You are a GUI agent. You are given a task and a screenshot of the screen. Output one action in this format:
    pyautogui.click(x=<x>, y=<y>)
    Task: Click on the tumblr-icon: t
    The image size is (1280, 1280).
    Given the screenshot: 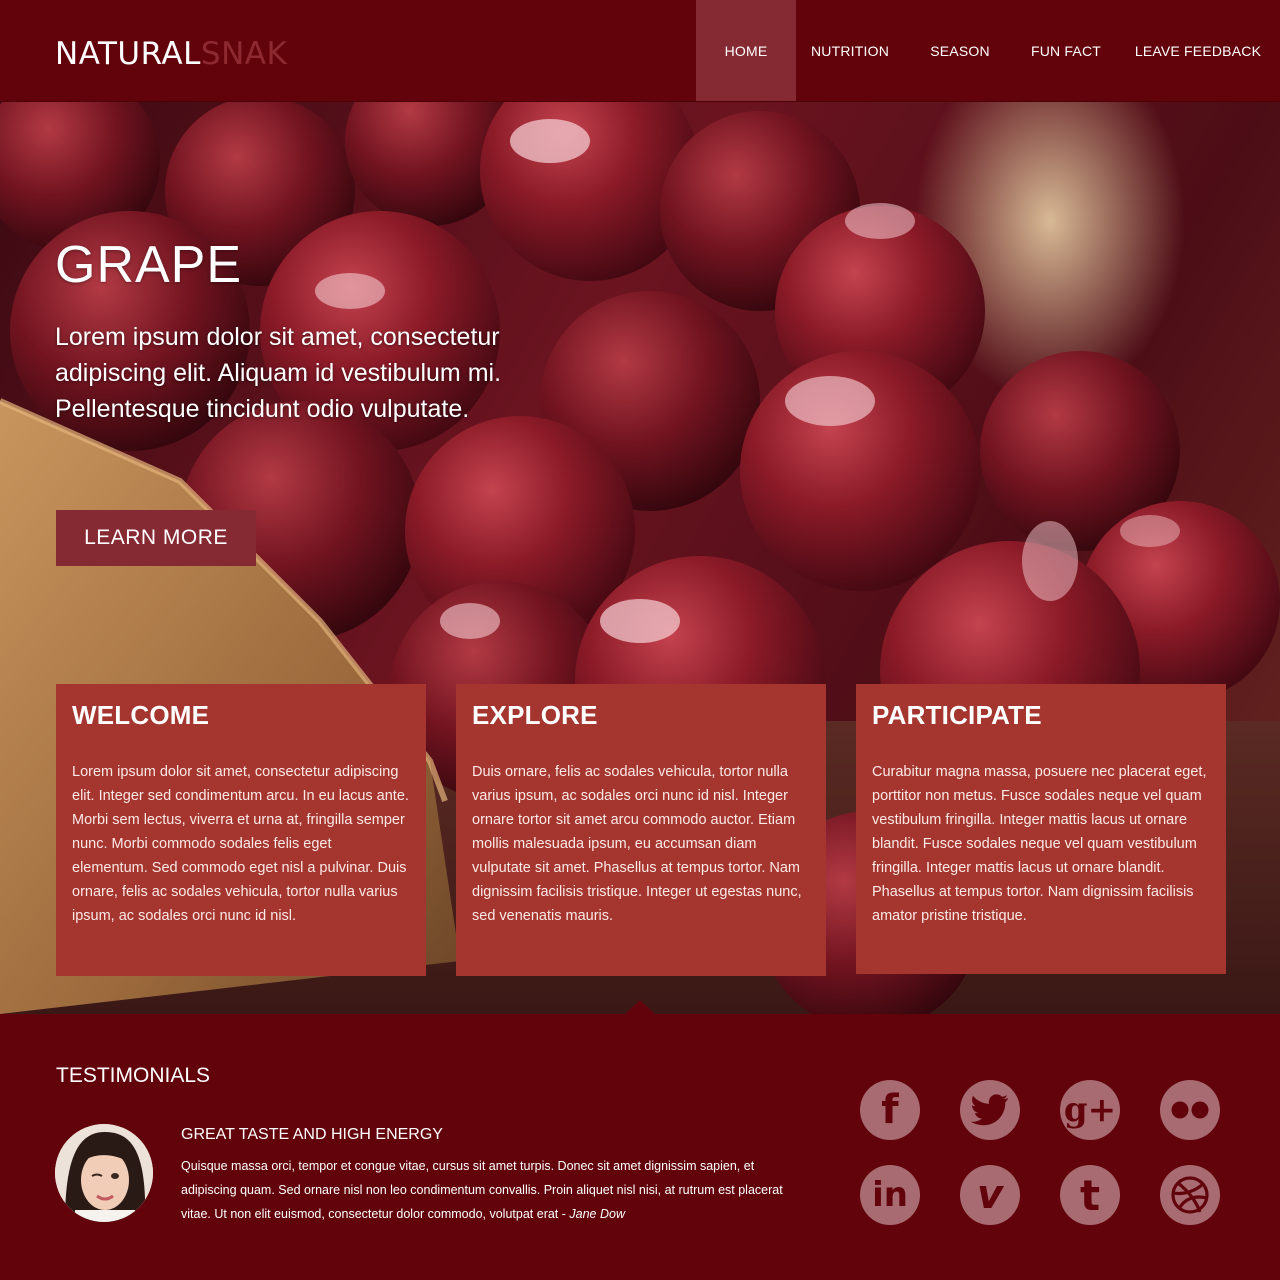 What is the action you would take?
    pyautogui.click(x=1090, y=1195)
    